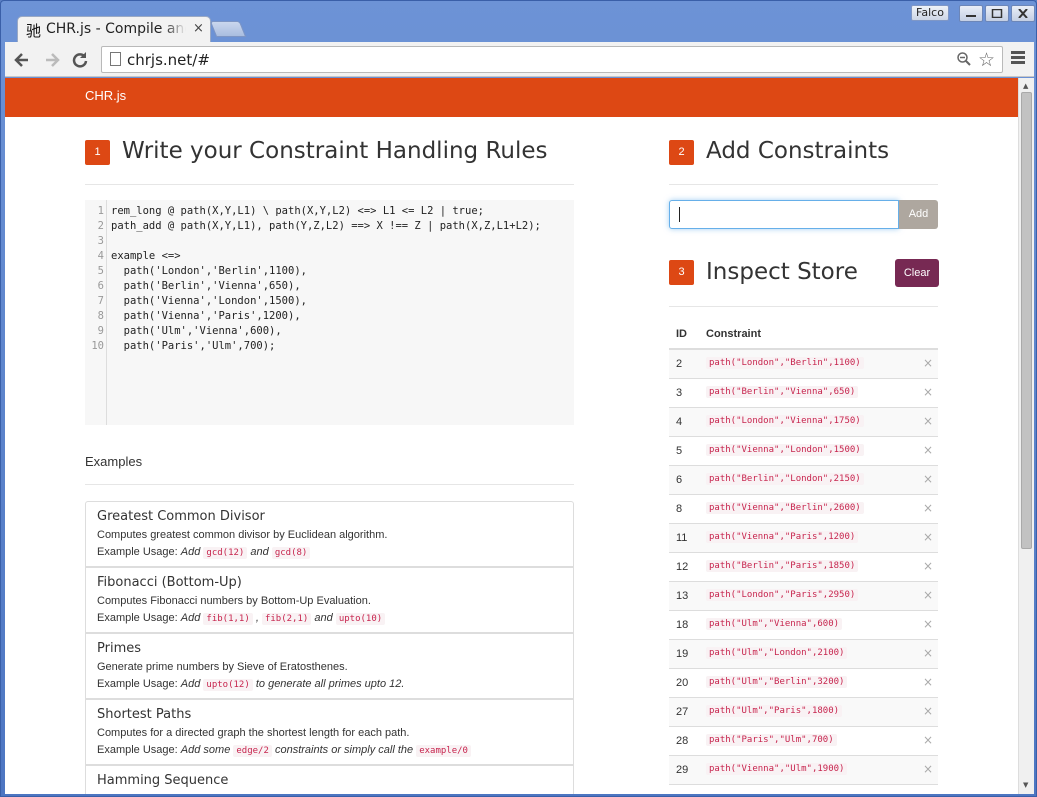  I want to click on scroll-down-icon: ▼, so click(1025, 785).